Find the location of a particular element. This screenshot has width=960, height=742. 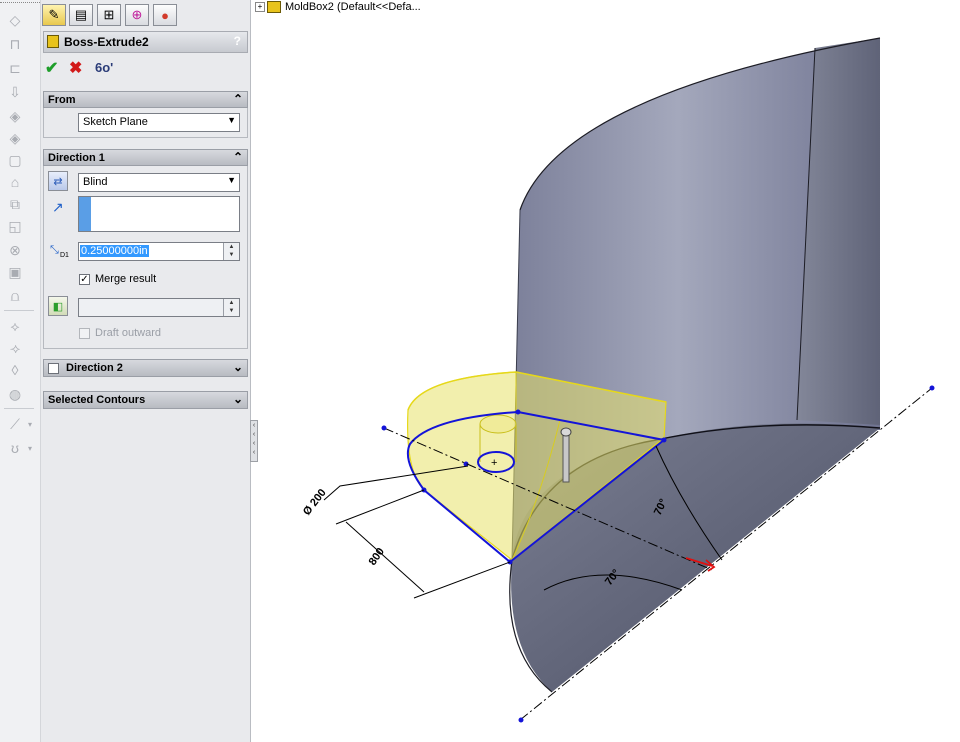

boundary-boss-icon: ◈ is located at coordinates (15, 116).